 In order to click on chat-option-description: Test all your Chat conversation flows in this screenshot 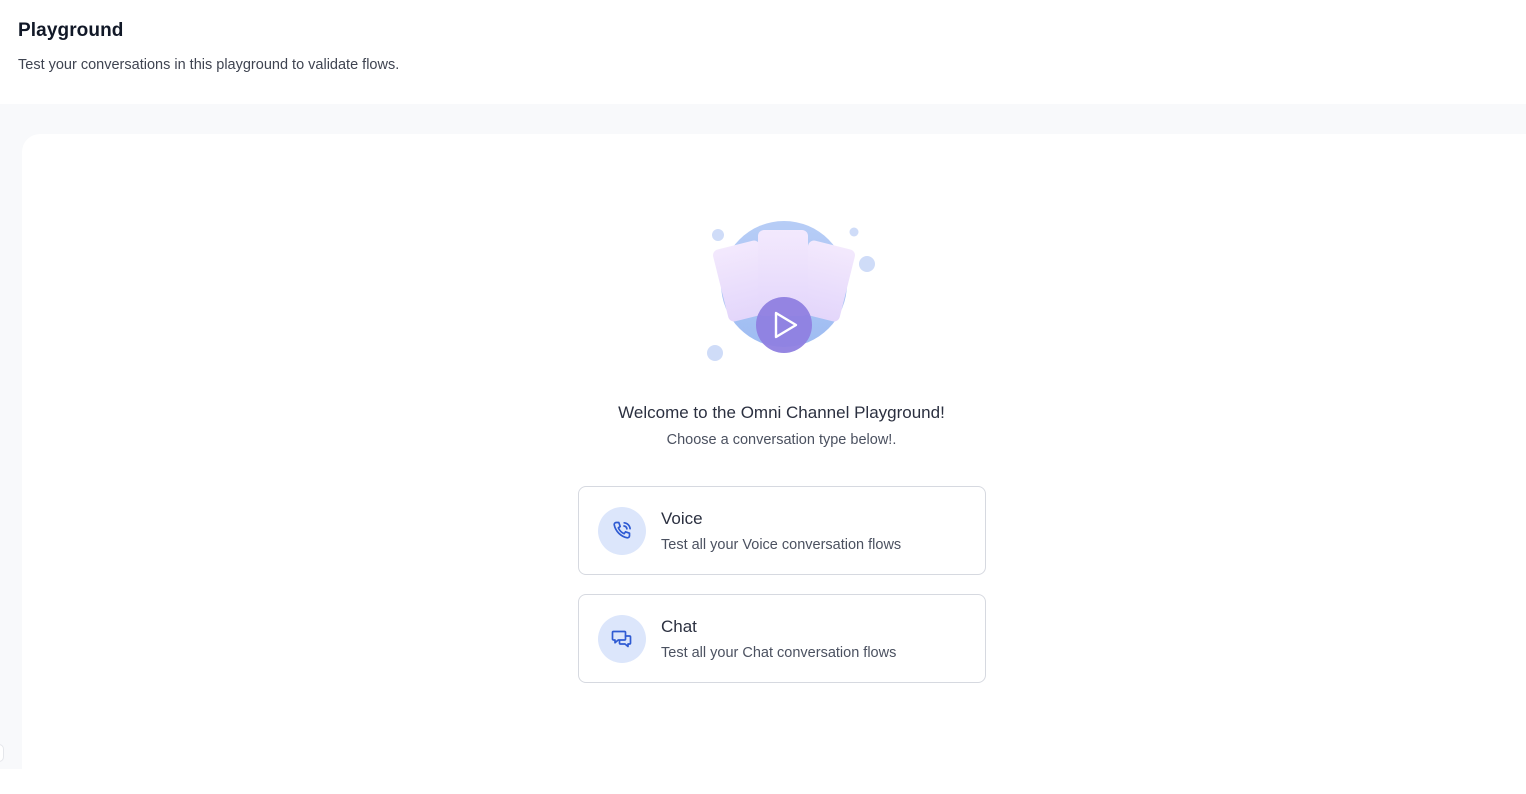, I will do `click(779, 653)`.